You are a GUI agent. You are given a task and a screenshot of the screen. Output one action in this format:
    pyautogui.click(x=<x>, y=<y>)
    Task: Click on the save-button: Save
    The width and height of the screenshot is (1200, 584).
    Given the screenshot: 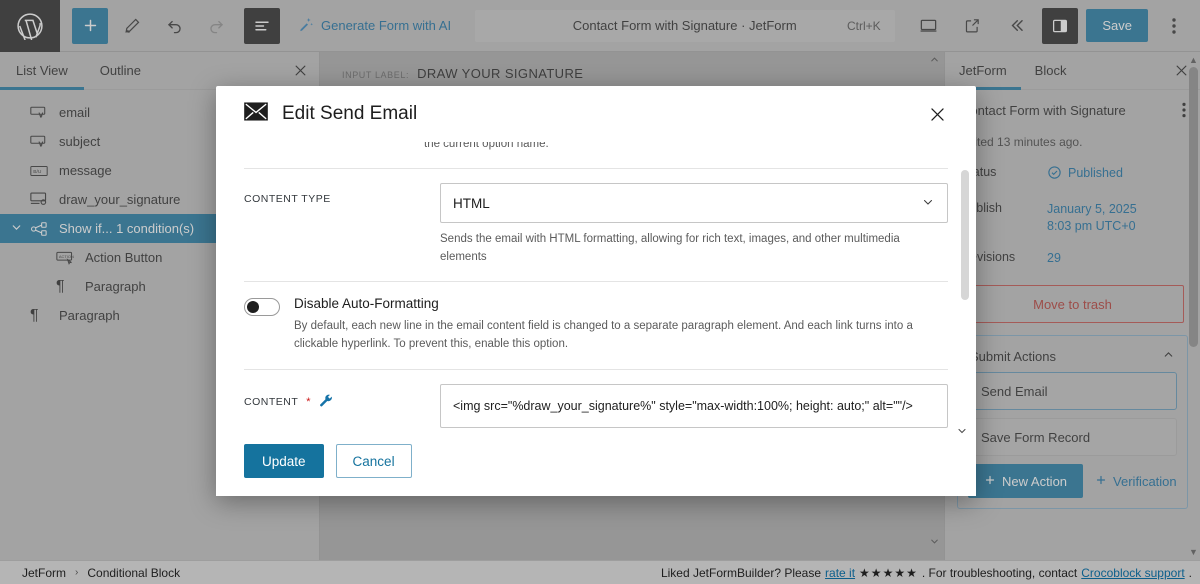 What is the action you would take?
    pyautogui.click(x=1117, y=25)
    